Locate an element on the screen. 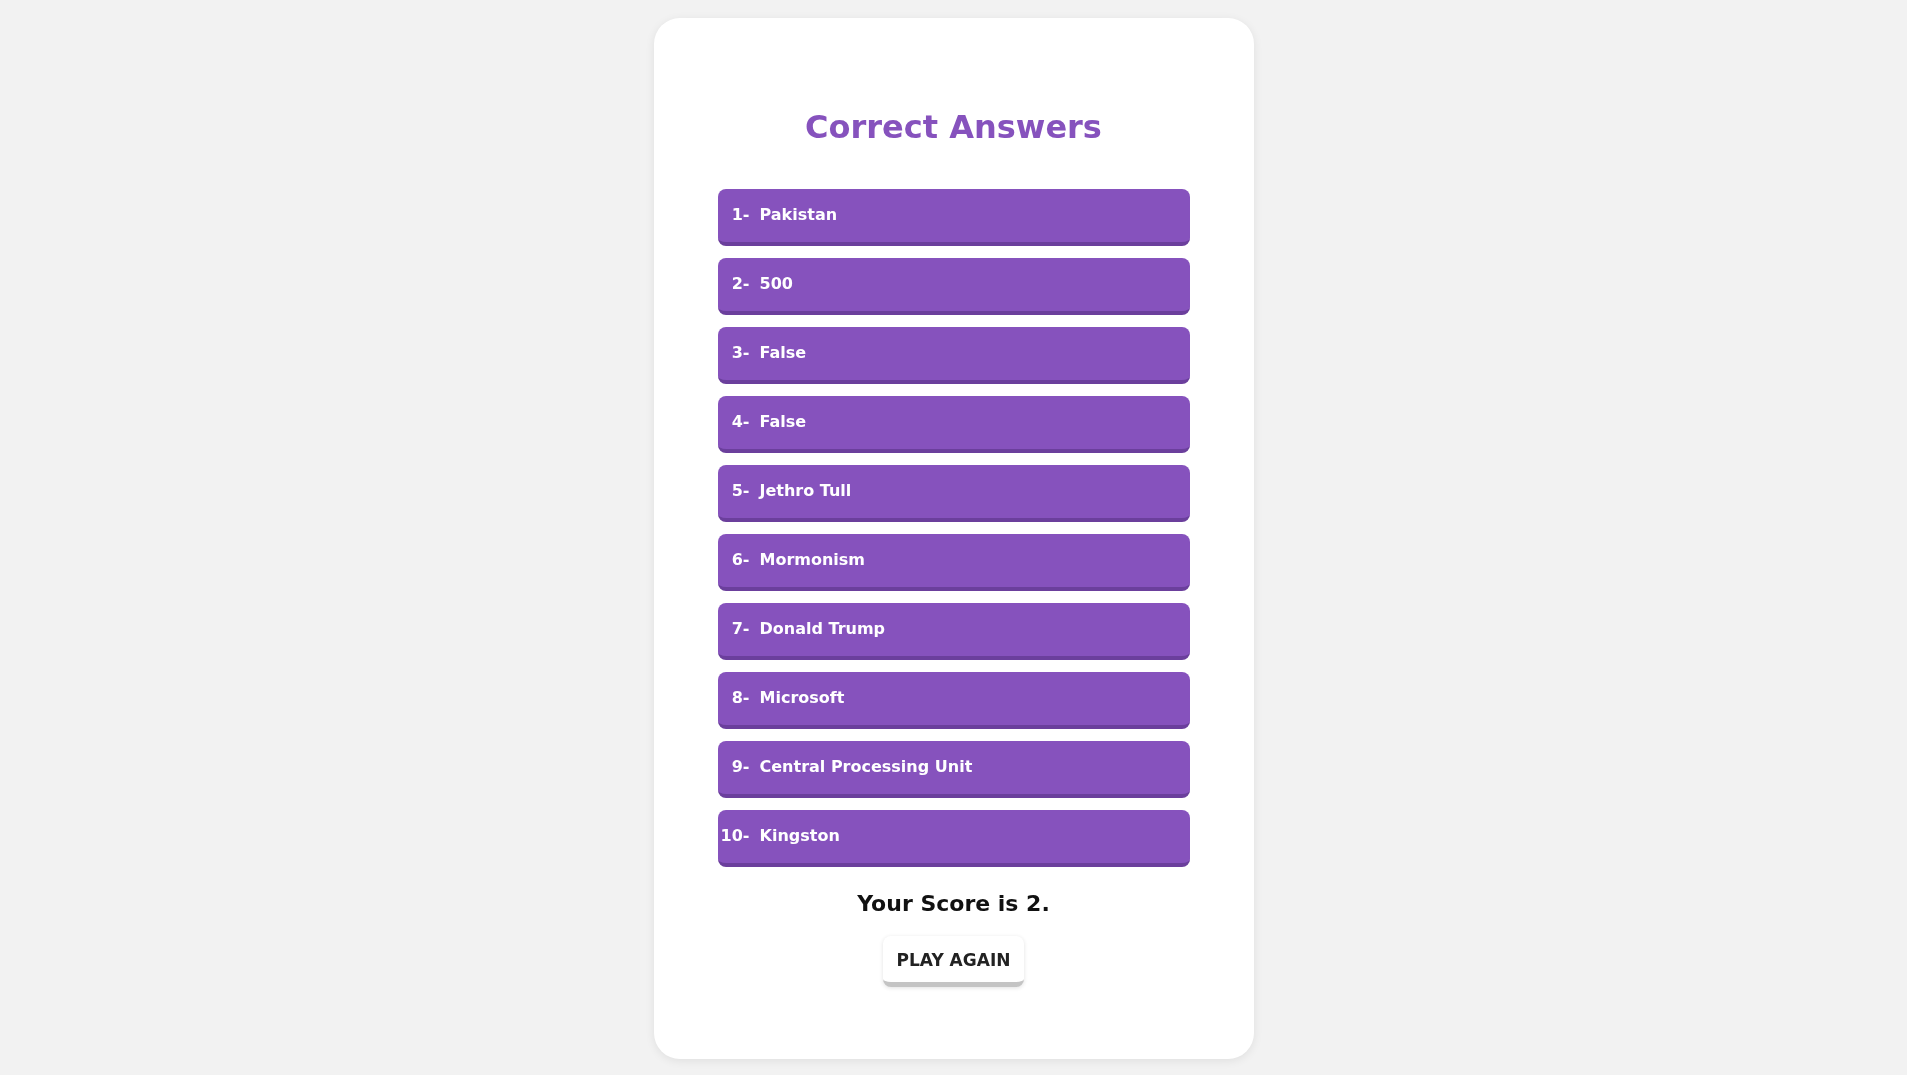 The width and height of the screenshot is (1907, 1075). answer-number: 3- is located at coordinates (740, 352).